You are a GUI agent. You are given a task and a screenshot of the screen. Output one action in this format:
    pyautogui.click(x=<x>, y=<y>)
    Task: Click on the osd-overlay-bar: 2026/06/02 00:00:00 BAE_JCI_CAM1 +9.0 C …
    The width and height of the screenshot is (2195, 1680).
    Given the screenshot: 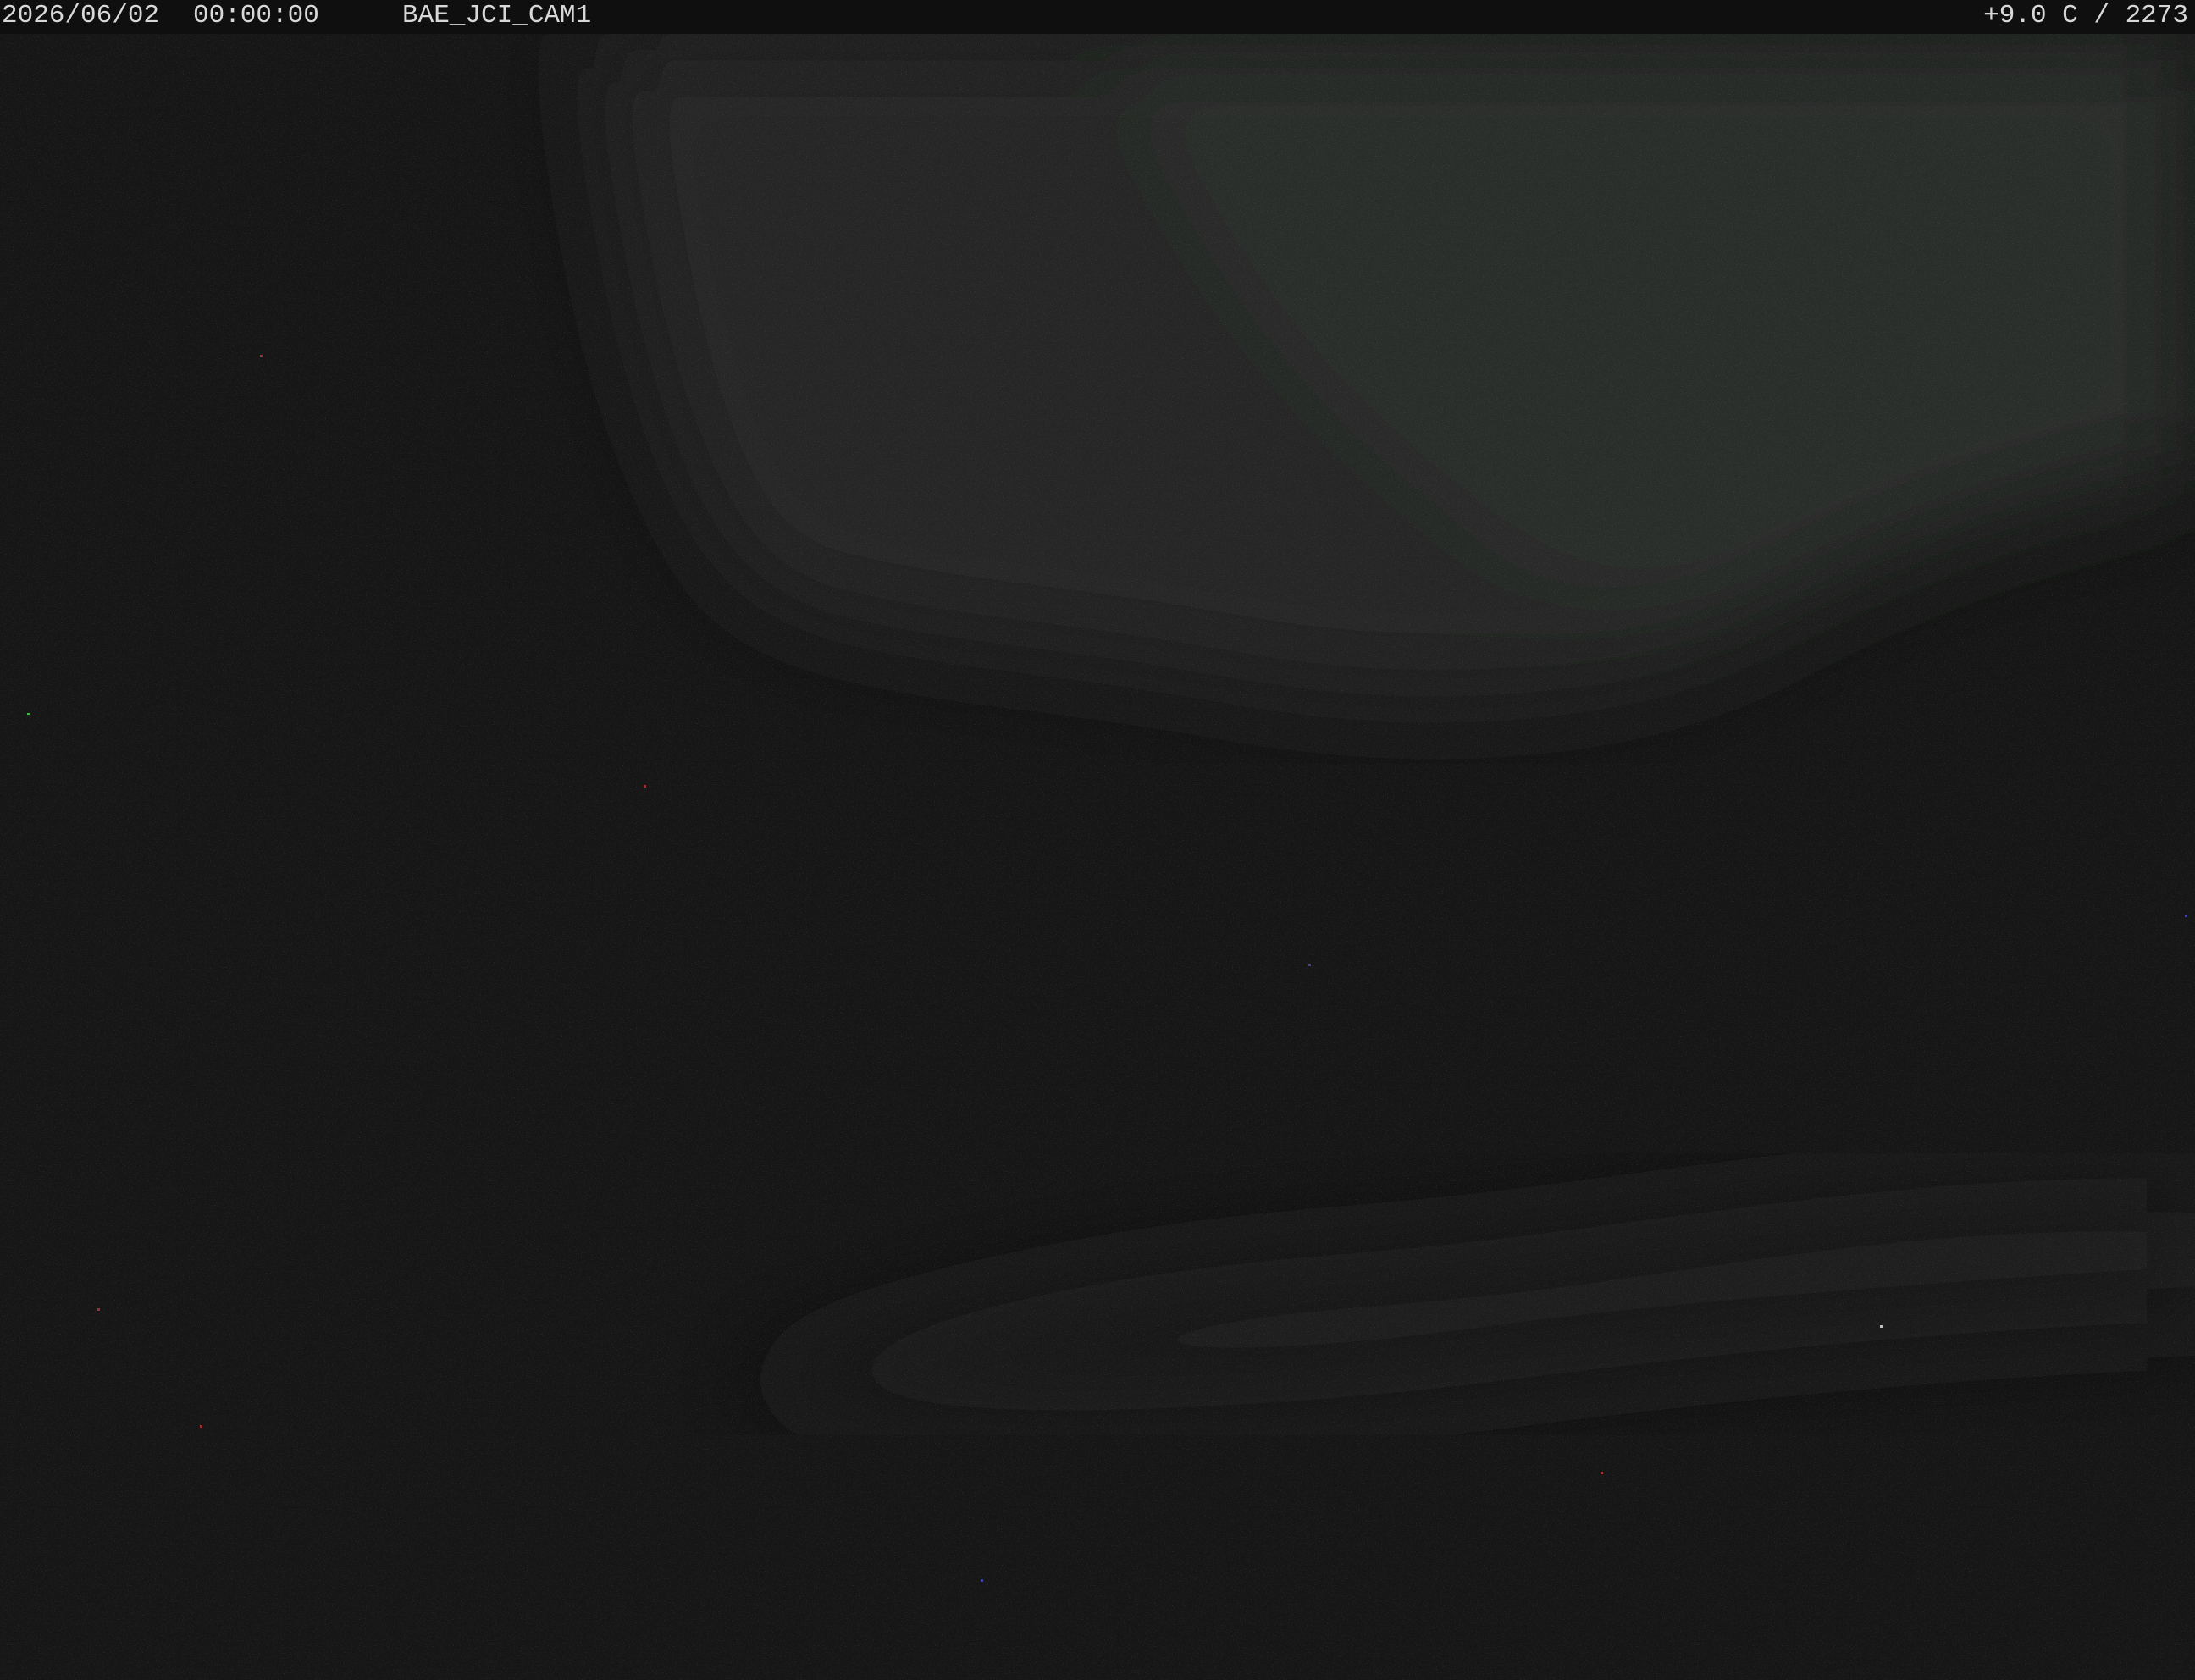 What is the action you would take?
    pyautogui.click(x=1097, y=17)
    